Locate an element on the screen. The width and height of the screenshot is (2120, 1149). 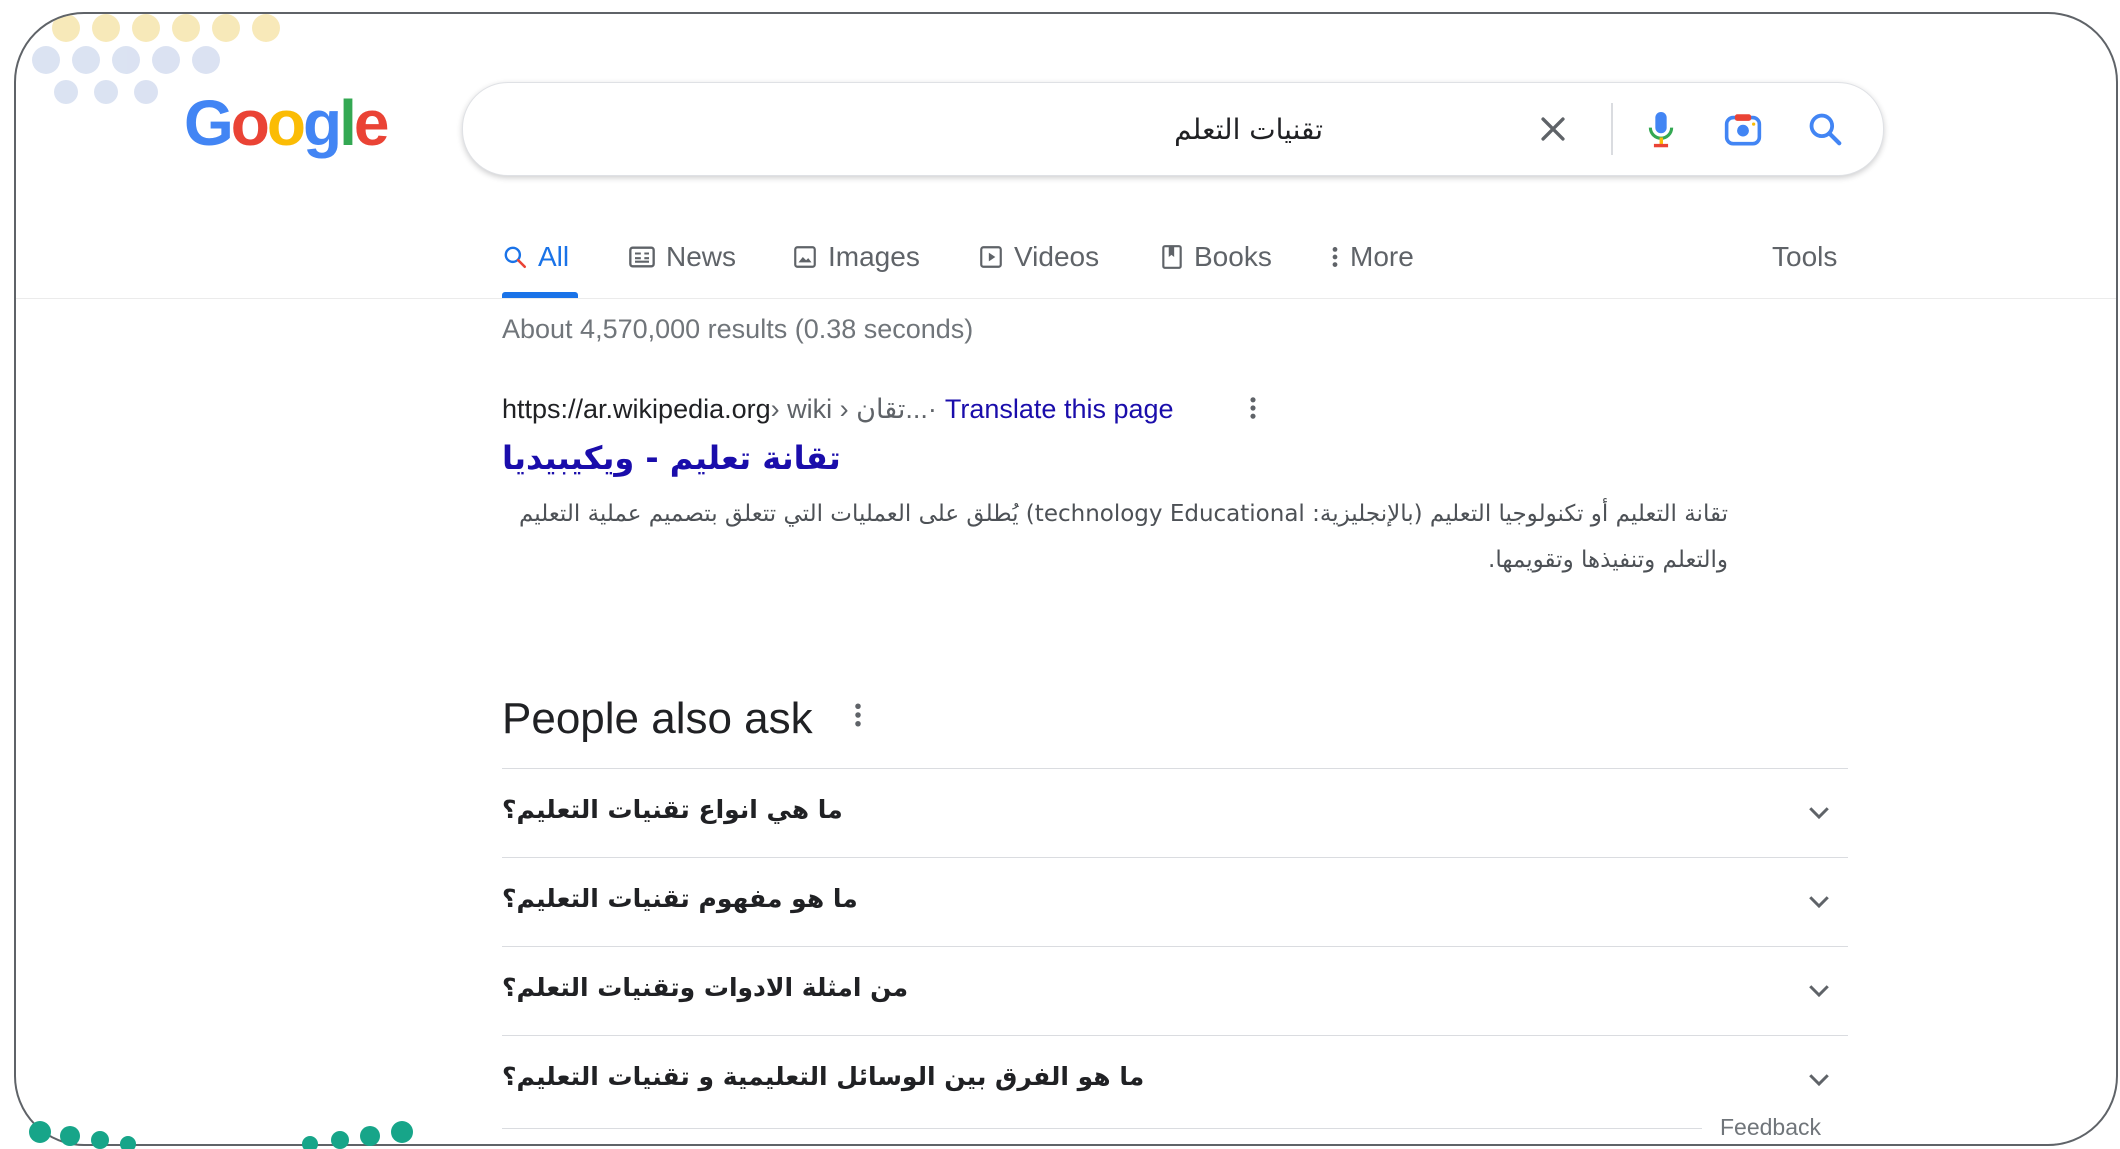
mic-icon is located at coordinates (1661, 130).